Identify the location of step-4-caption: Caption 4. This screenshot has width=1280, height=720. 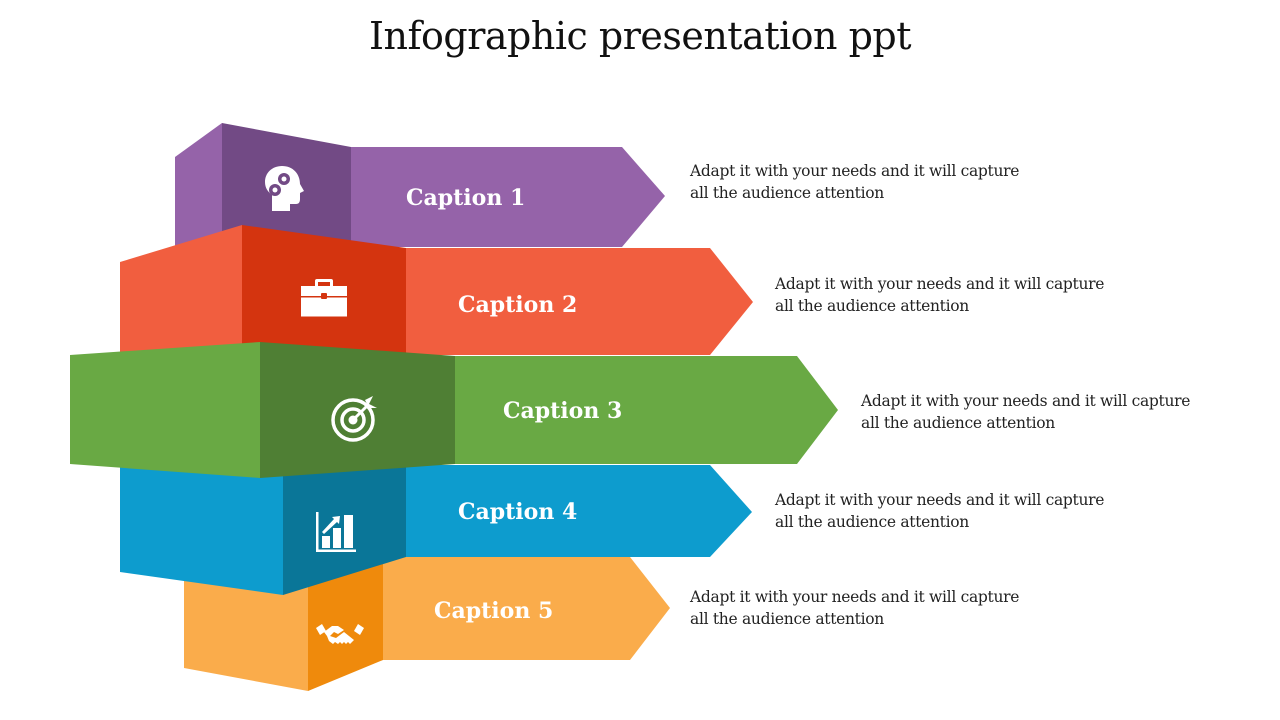
(517, 512).